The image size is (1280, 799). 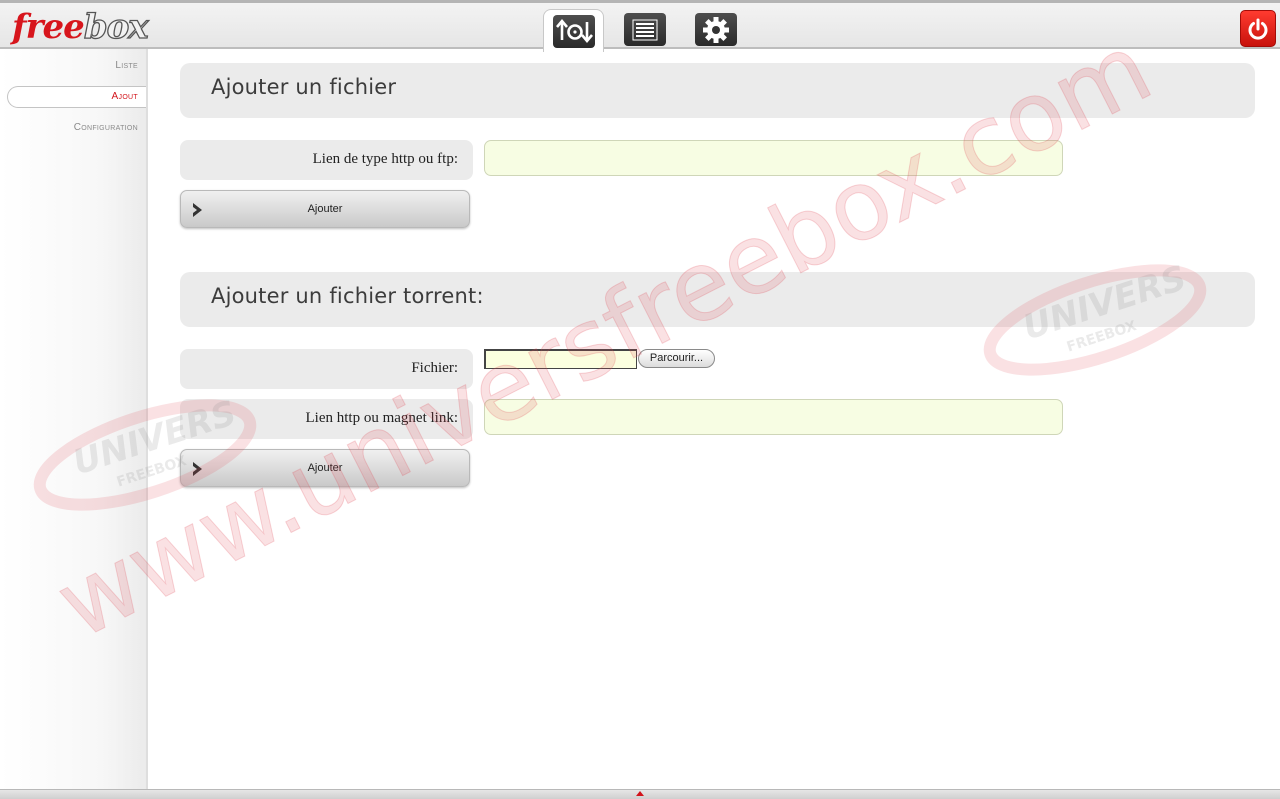 What do you see at coordinates (326, 369) in the screenshot?
I see `file-label: Fichier:` at bounding box center [326, 369].